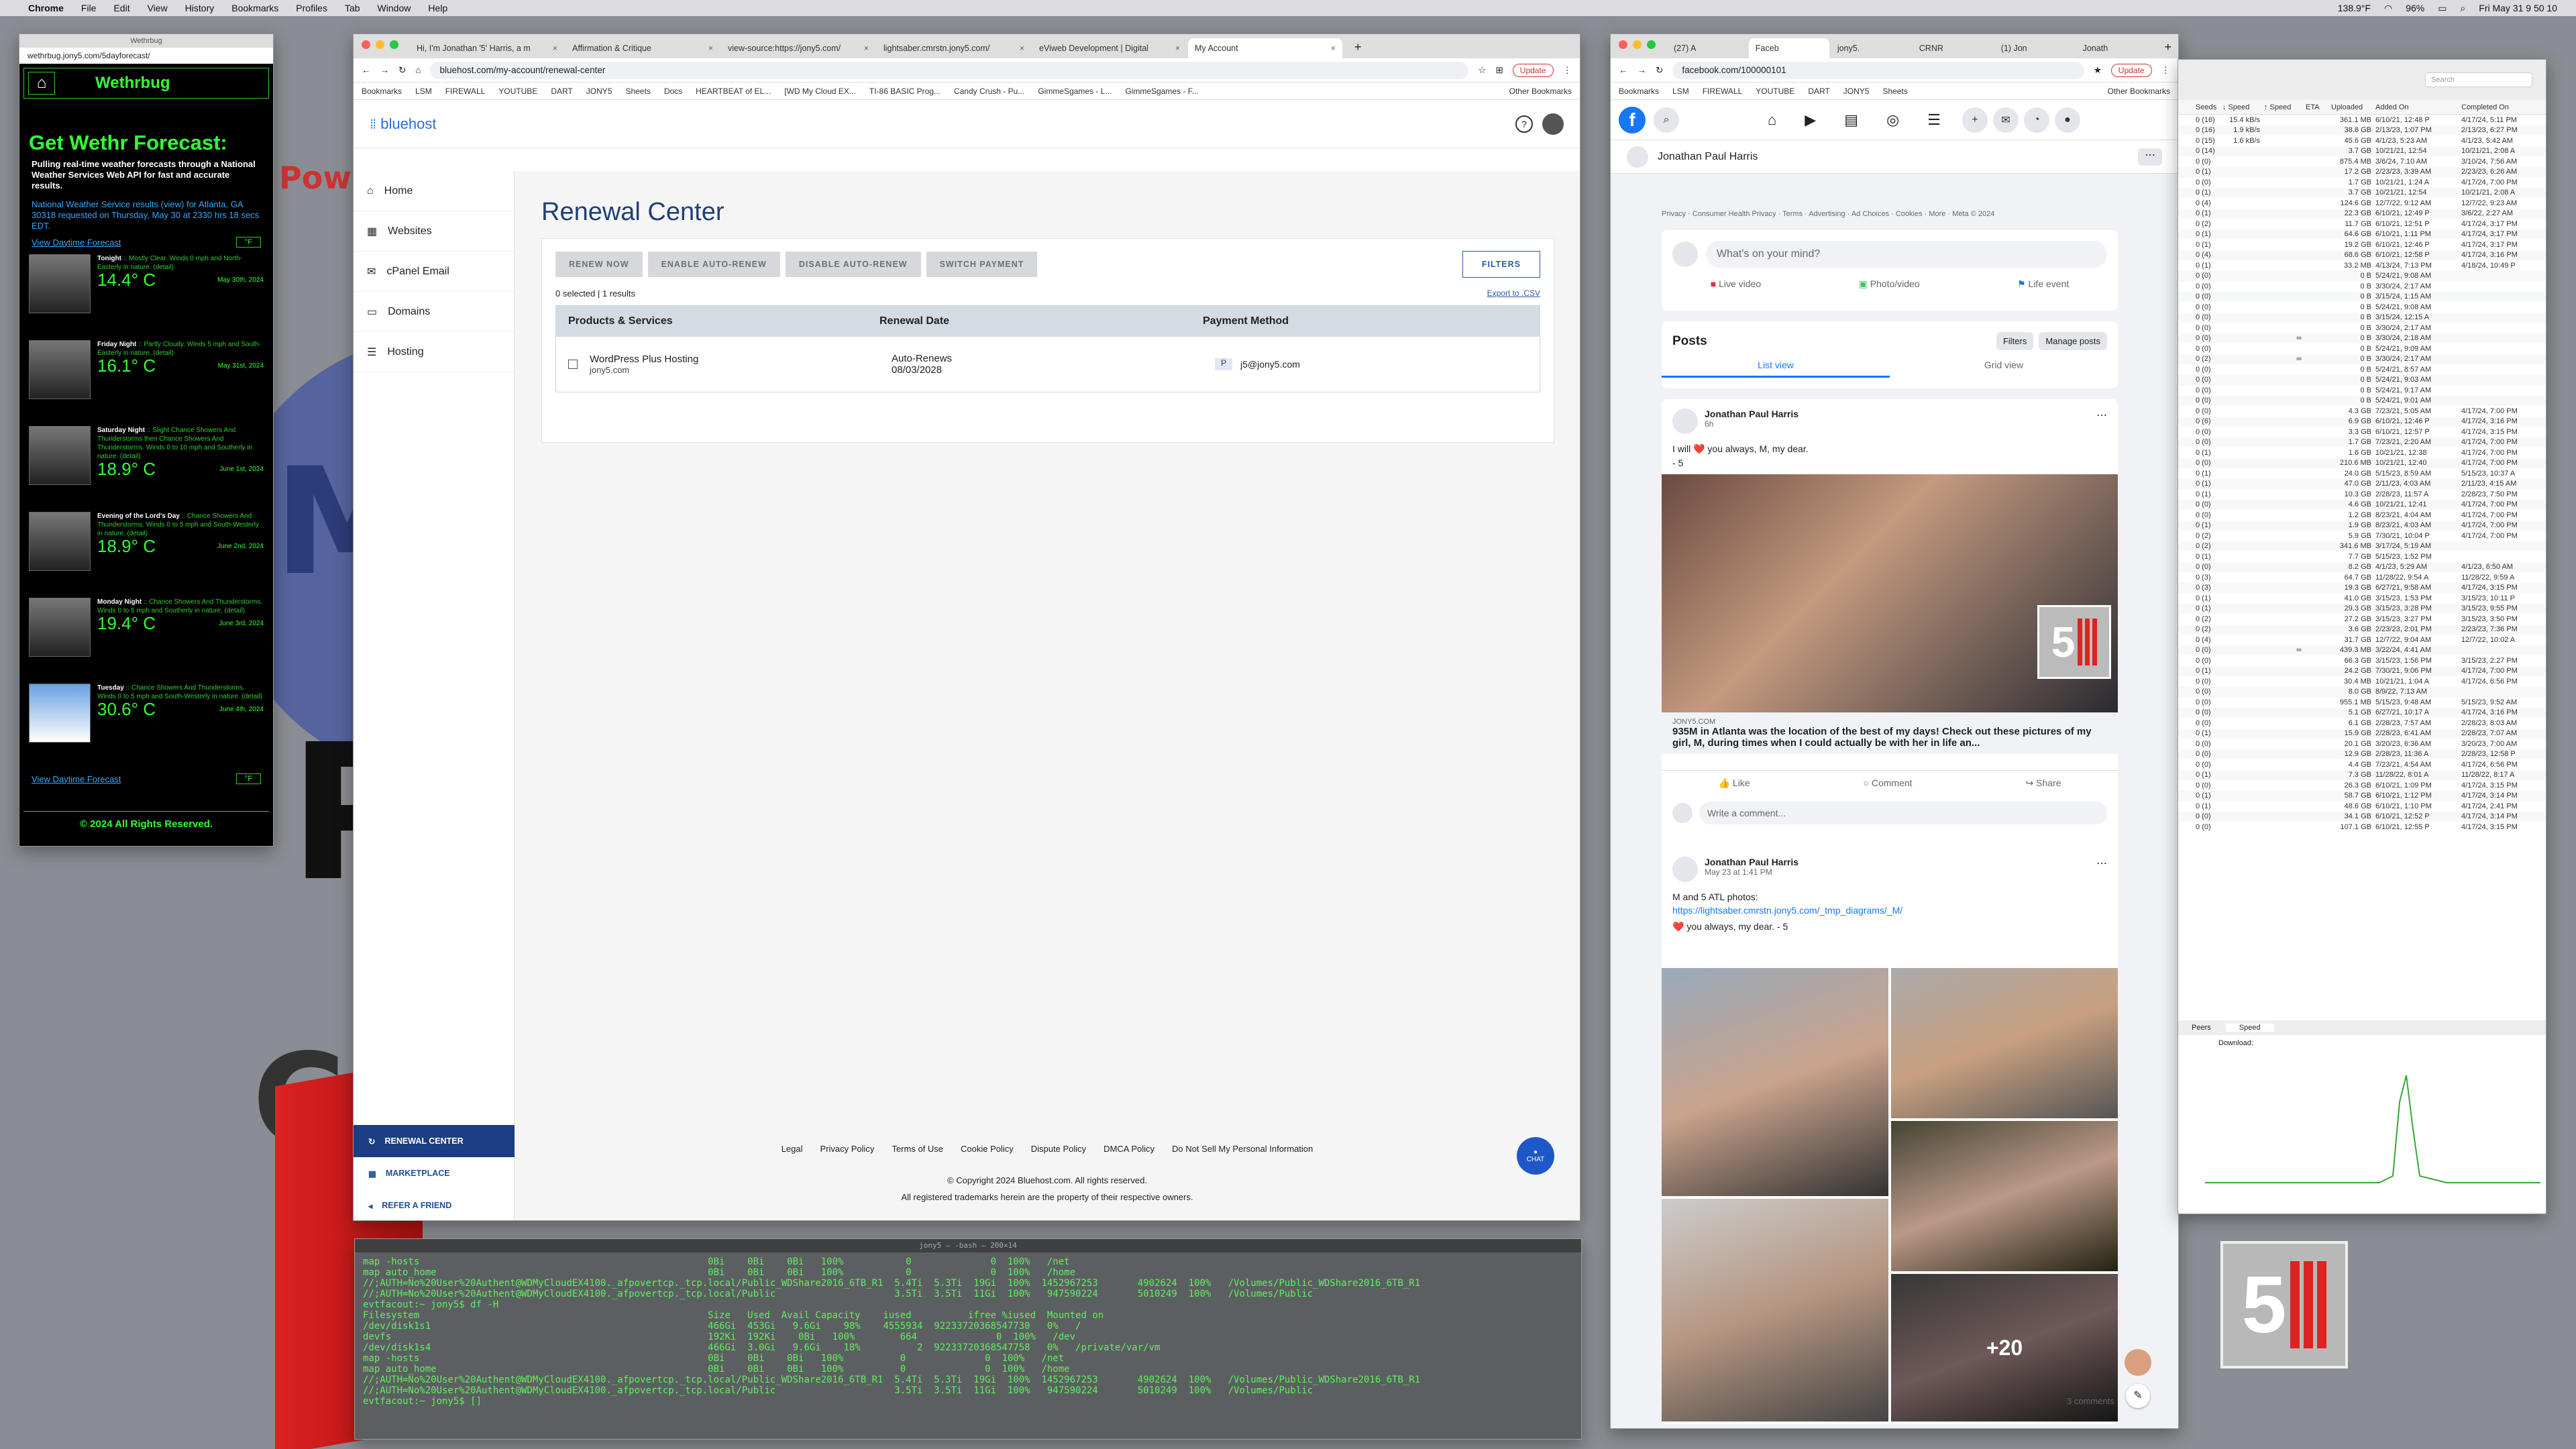 The image size is (2576, 1449). Describe the element at coordinates (248, 778) in the screenshot. I see `unit-toggle-button-bottom: °F` at that location.